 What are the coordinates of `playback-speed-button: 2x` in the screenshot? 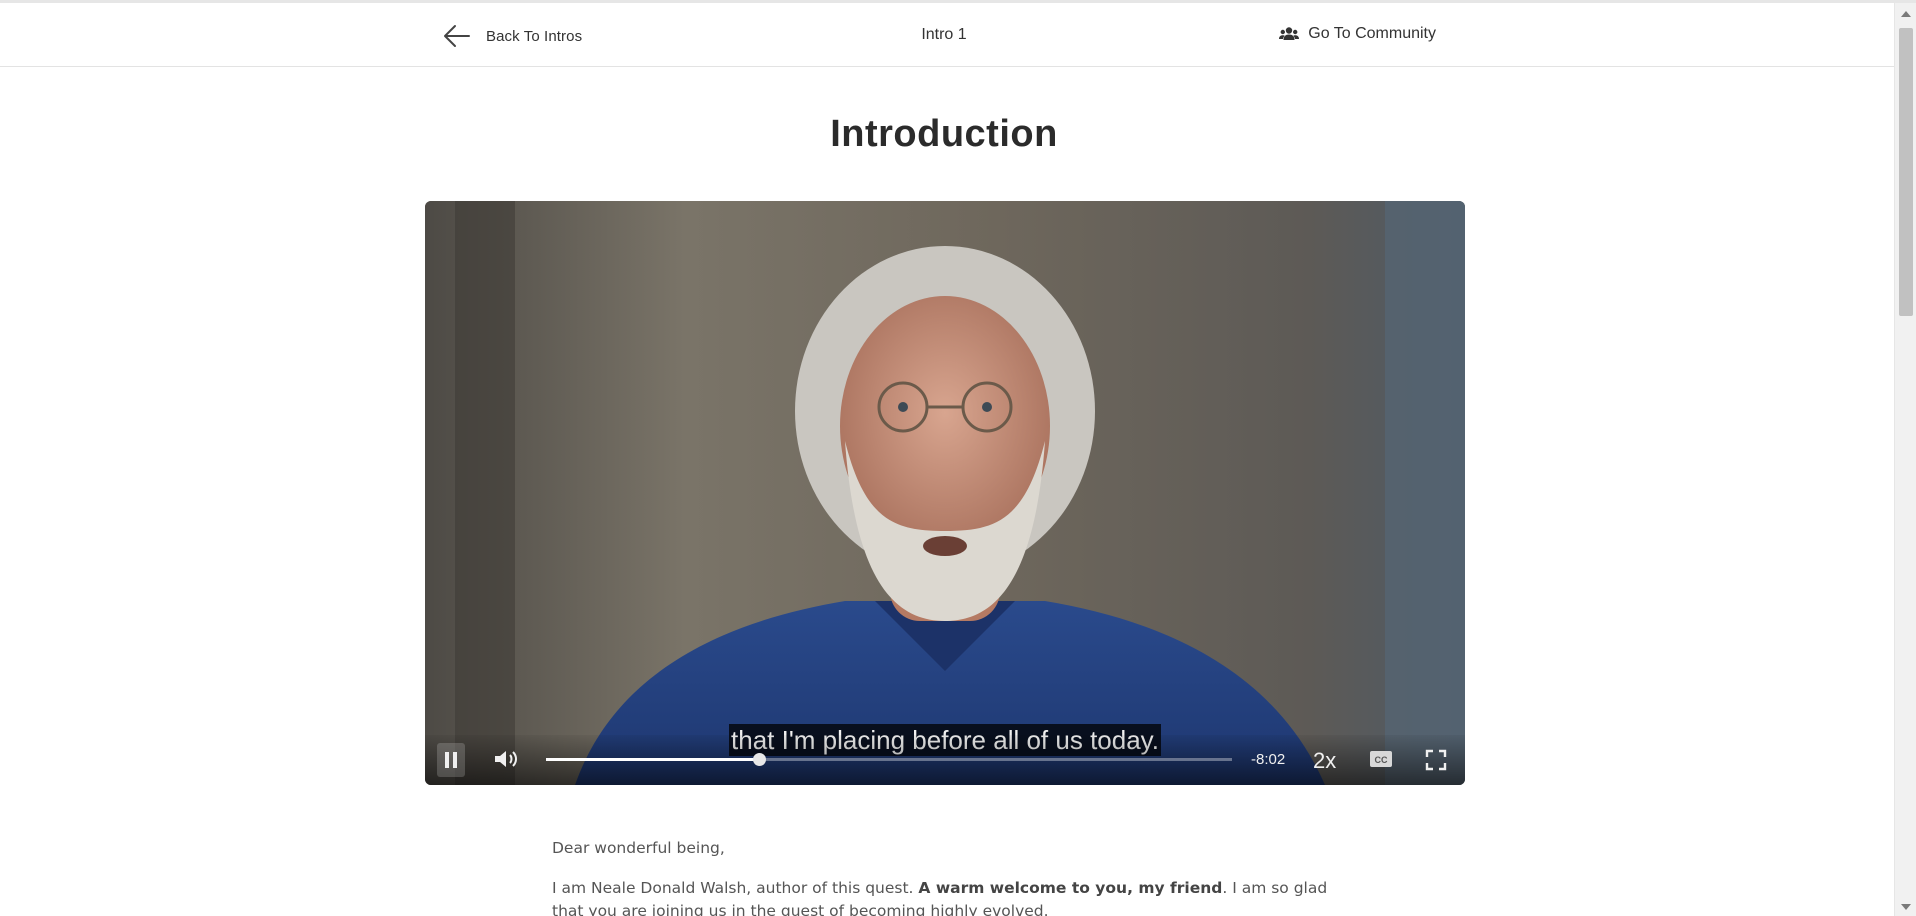 It's located at (1324, 761).